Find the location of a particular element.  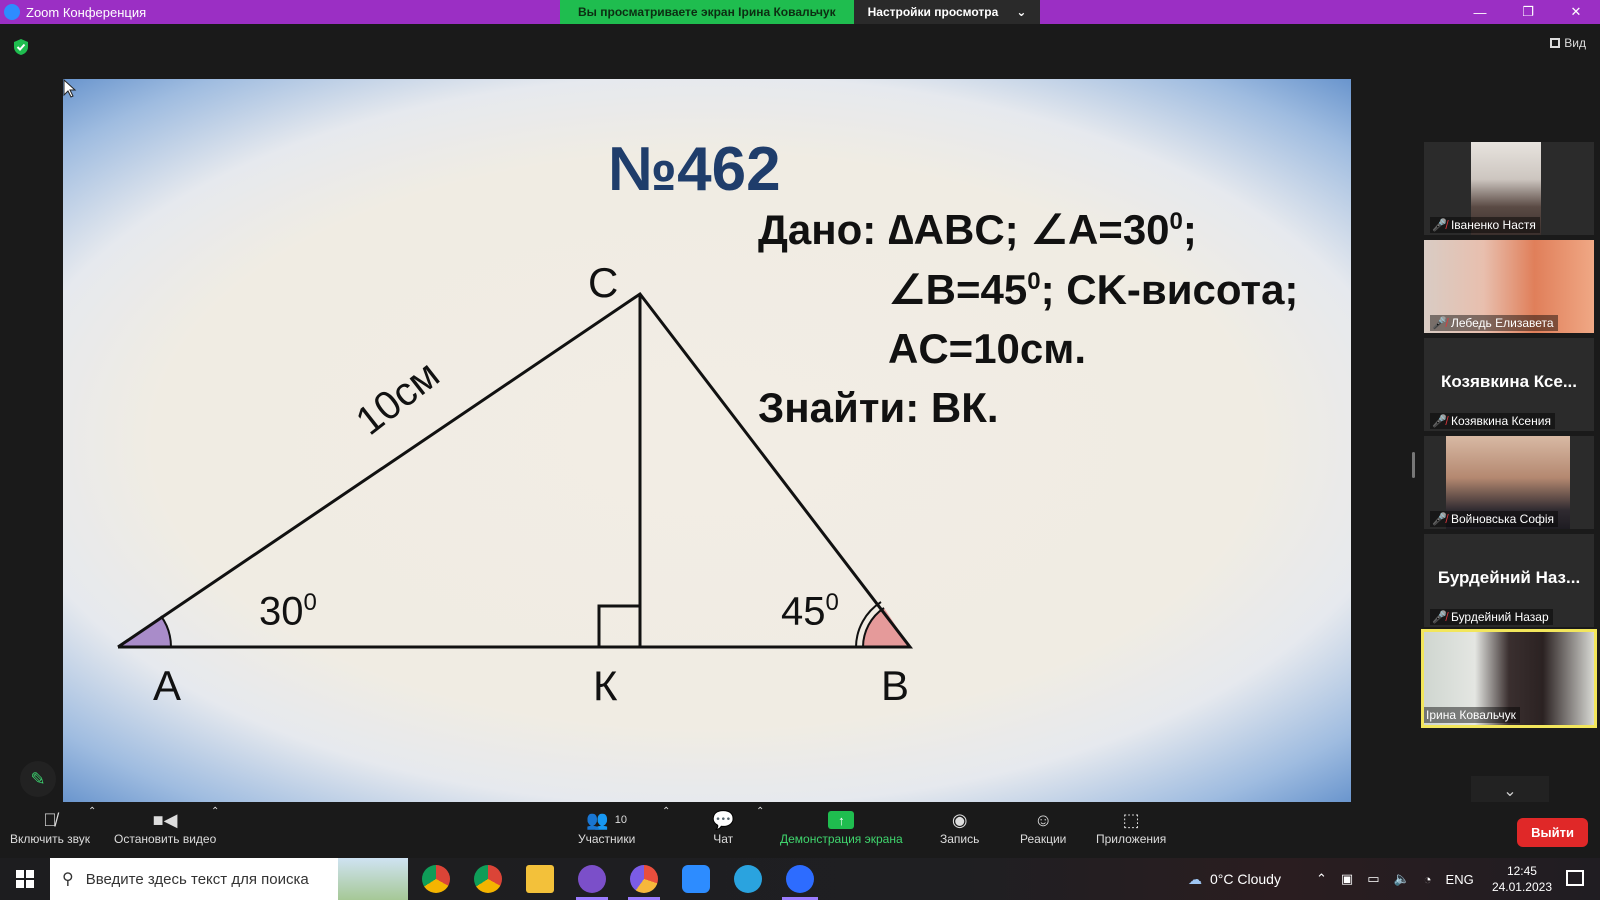

taskbar-search-box: ⚲ Введите здесь текст для поиска is located at coordinates (229, 879).